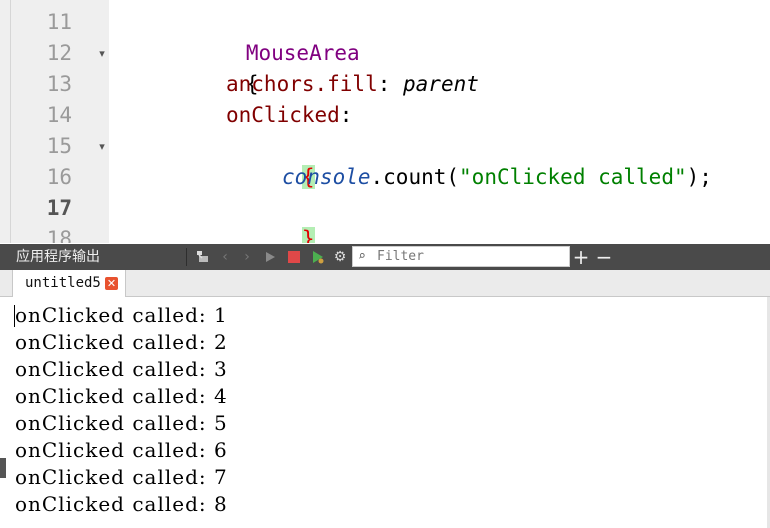  Describe the element at coordinates (63, 283) in the screenshot. I see `tab-label: untitled5` at that location.